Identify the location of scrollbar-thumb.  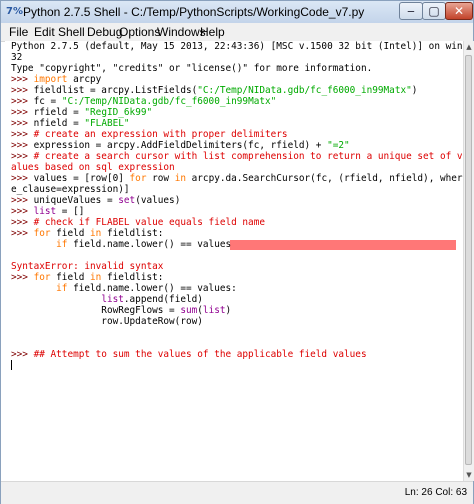
(468, 260).